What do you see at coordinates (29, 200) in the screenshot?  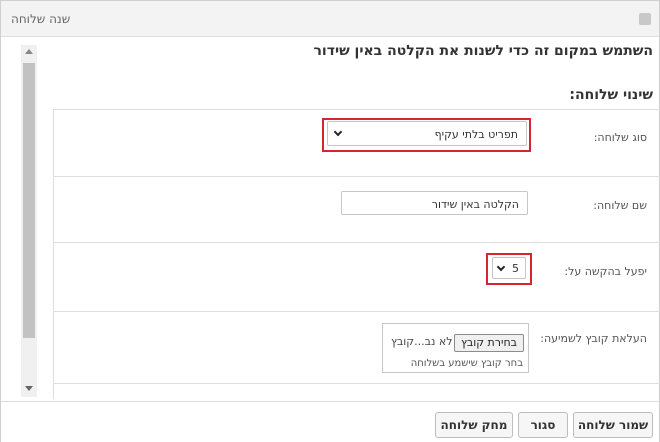 I see `scrollbar-thumb` at bounding box center [29, 200].